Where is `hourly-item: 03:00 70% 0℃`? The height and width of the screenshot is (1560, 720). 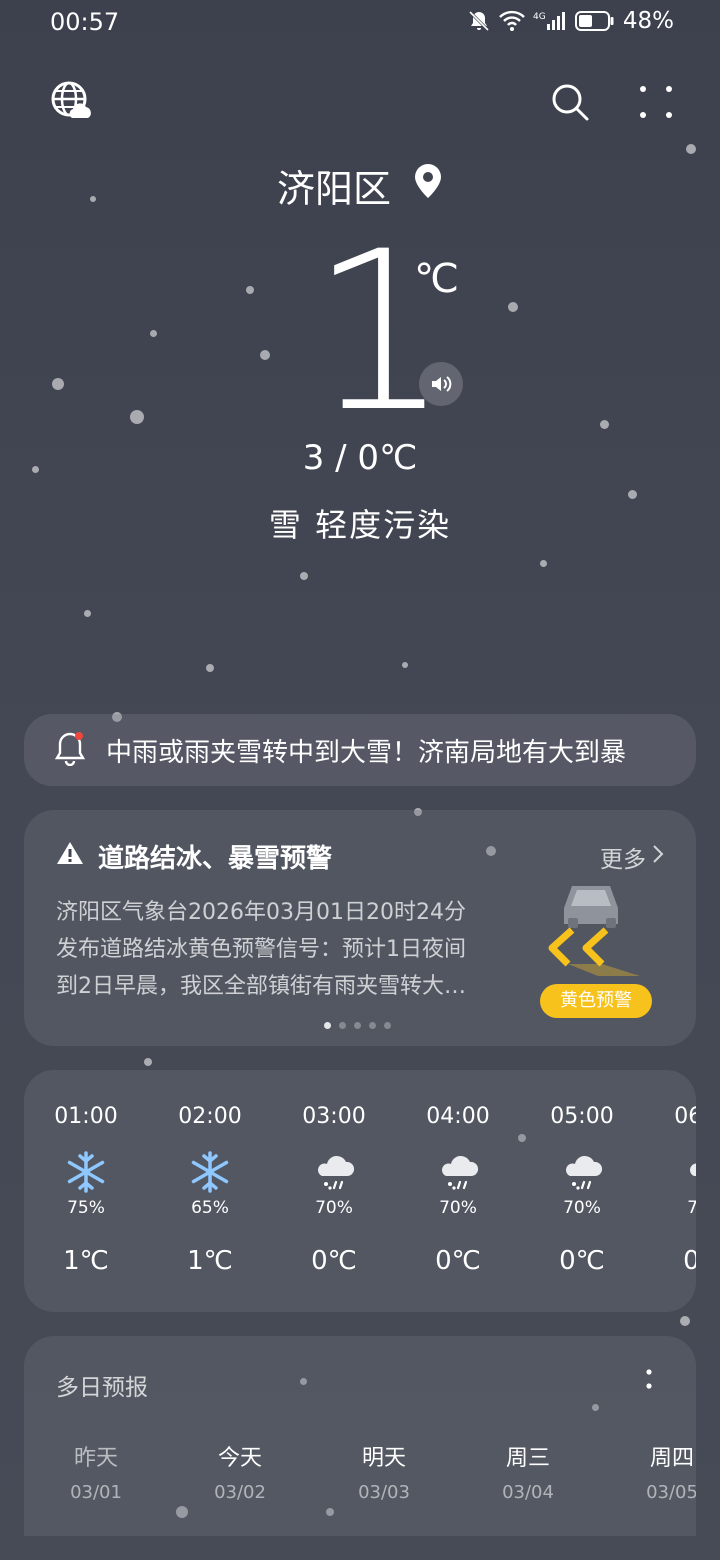 hourly-item: 03:00 70% 0℃ is located at coordinates (334, 1191).